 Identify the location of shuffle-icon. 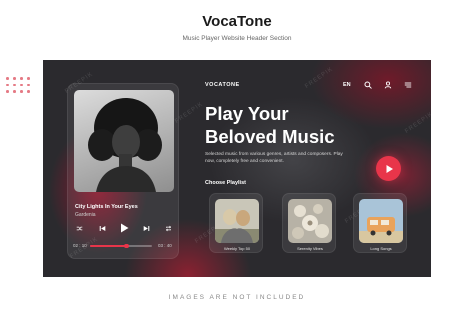
(79, 228).